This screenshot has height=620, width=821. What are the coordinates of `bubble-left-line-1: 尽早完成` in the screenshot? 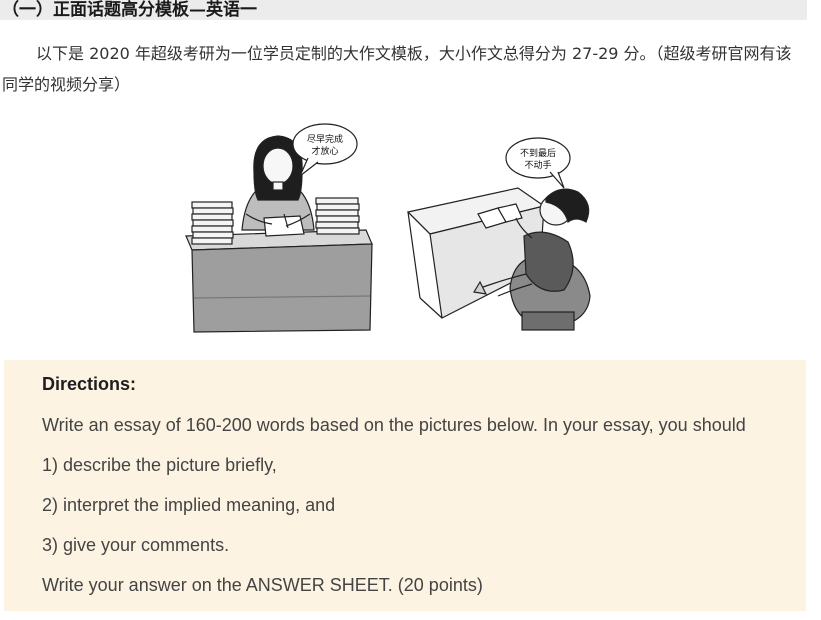 It's located at (325, 139).